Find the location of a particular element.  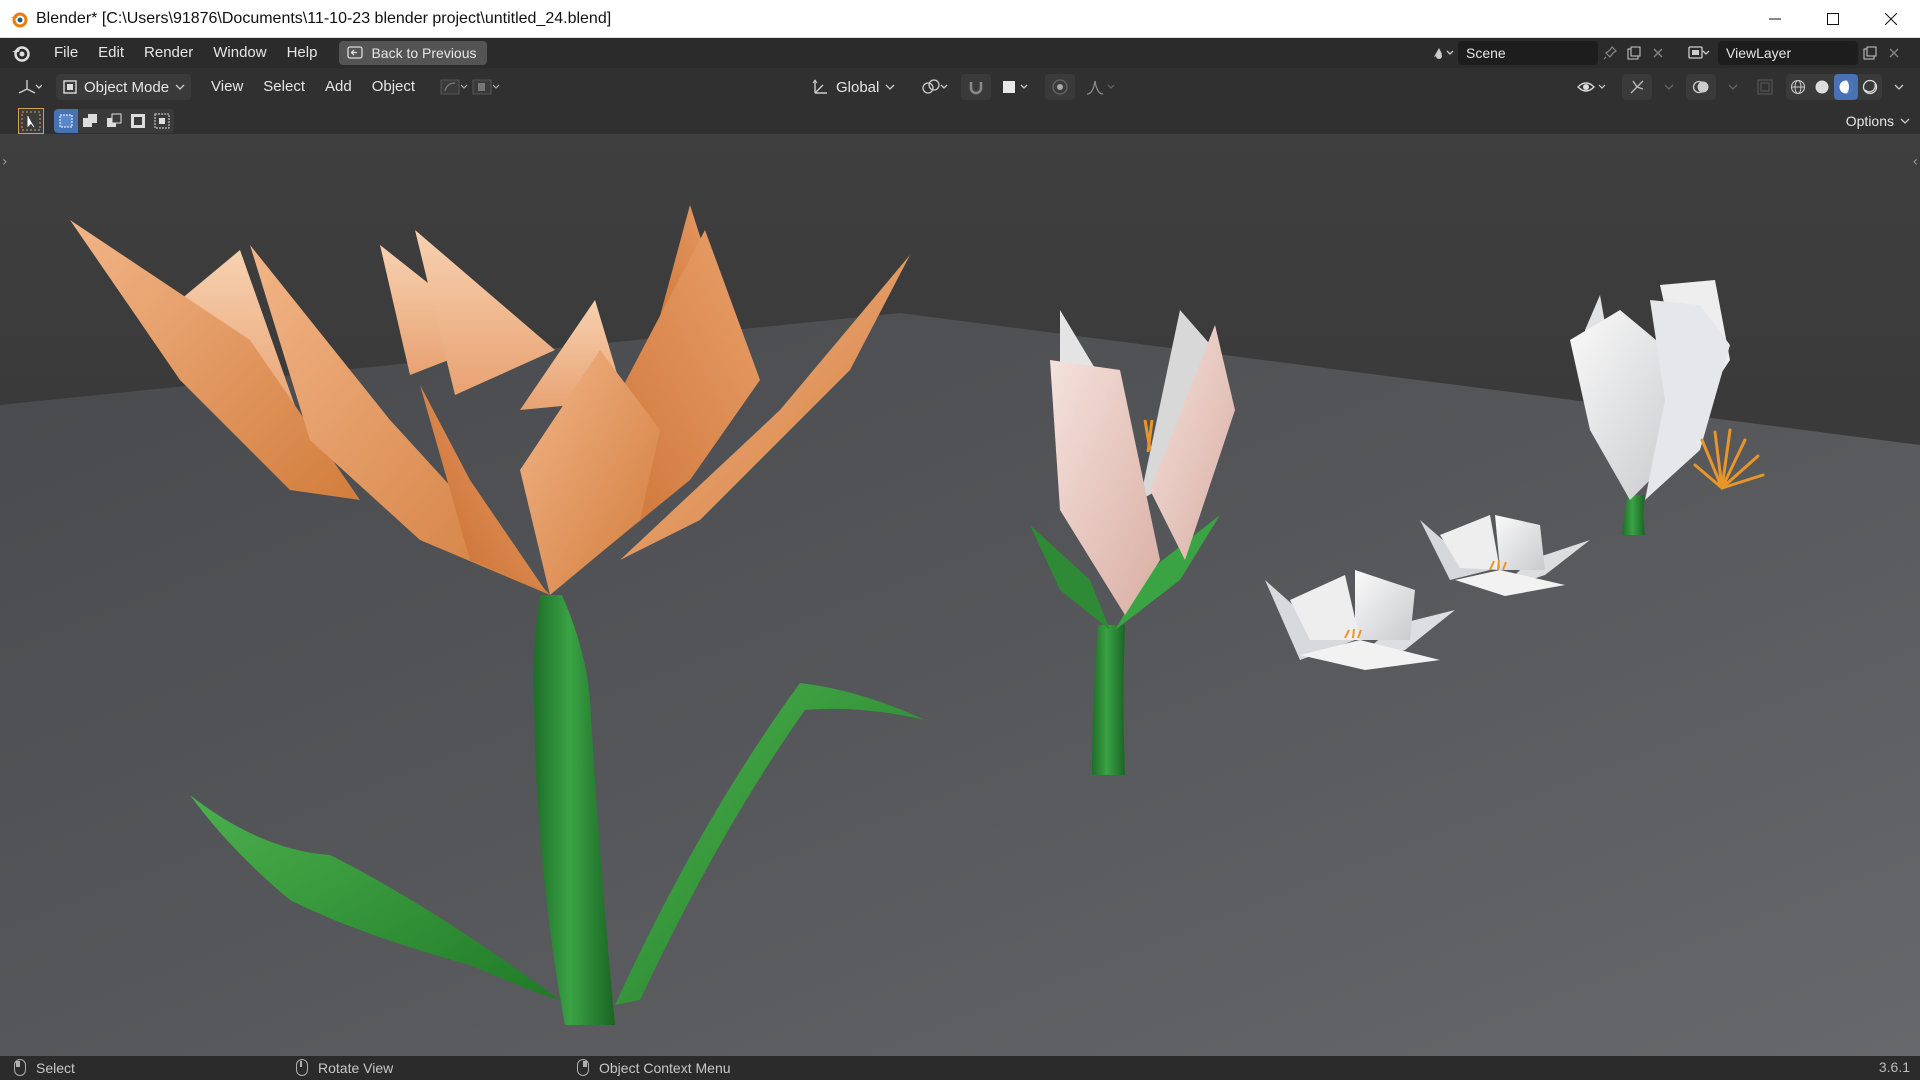

options-dropdown: Options is located at coordinates (1878, 121).